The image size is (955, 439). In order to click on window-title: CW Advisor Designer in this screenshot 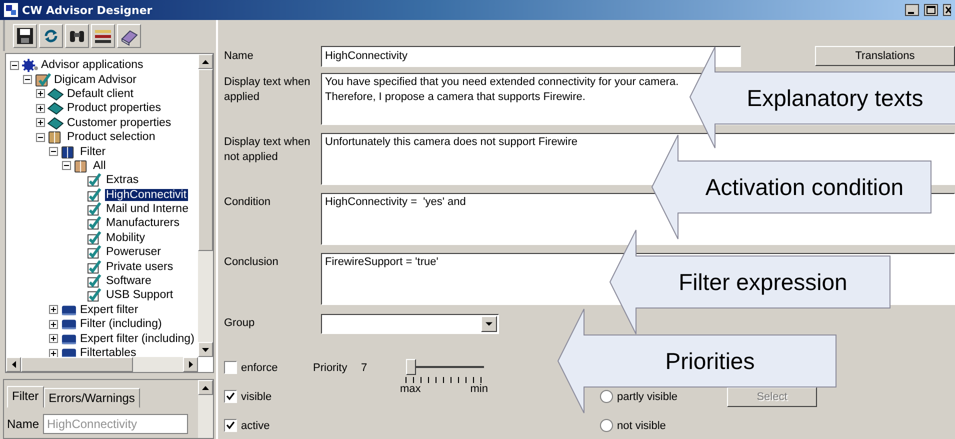, I will do `click(87, 10)`.